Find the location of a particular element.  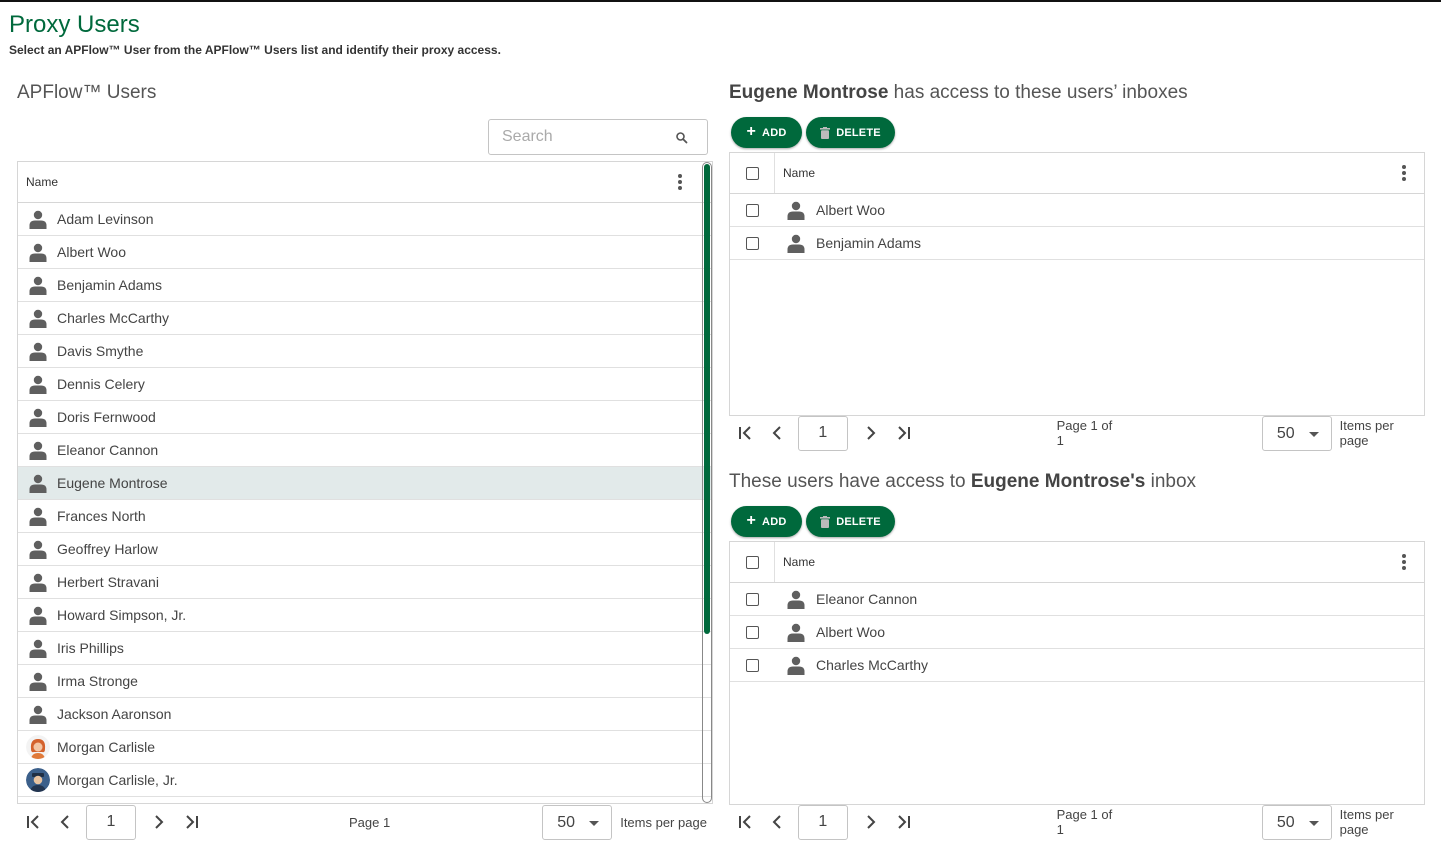

user-list-row: Frances North is located at coordinates (365, 516).